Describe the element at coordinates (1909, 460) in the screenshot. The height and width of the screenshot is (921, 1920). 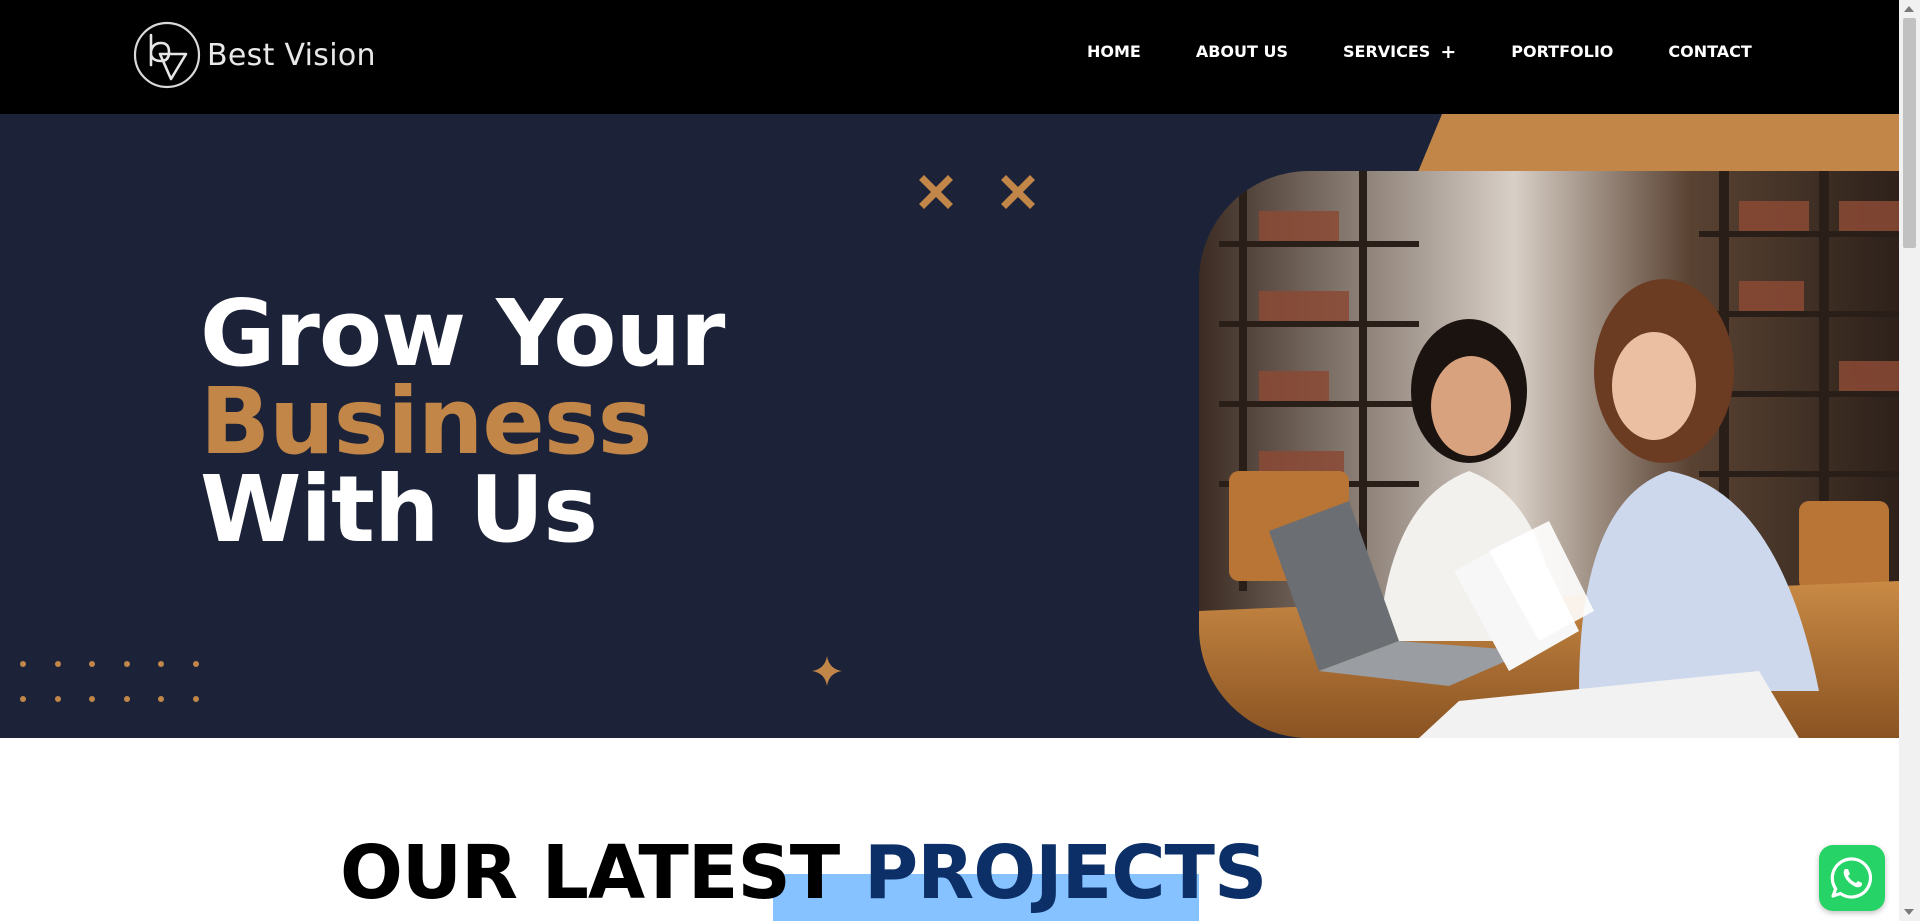
I see `page-scrollbar` at that location.